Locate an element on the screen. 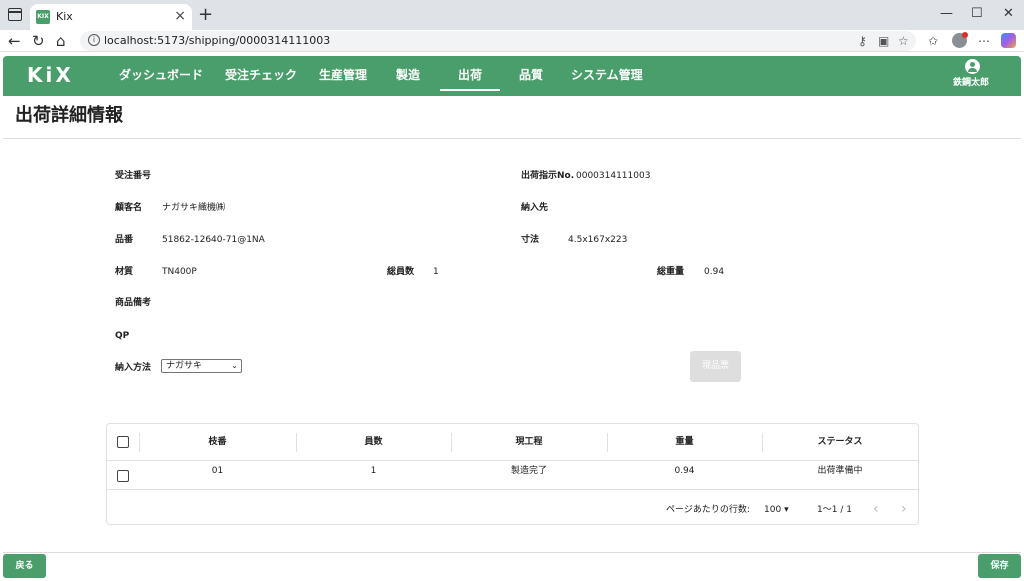  window-close-icon: ✕ is located at coordinates (1008, 14).